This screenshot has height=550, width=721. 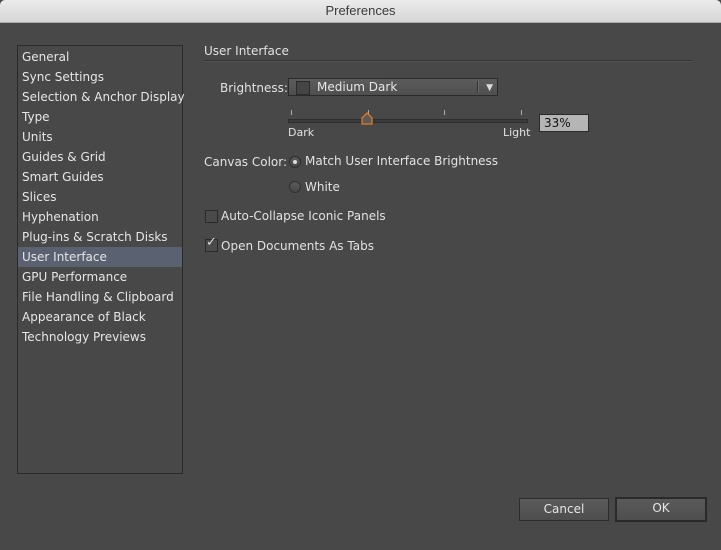 I want to click on sidebar-item-selection-anchor-display: Selection & Anchor Display, so click(x=101, y=97).